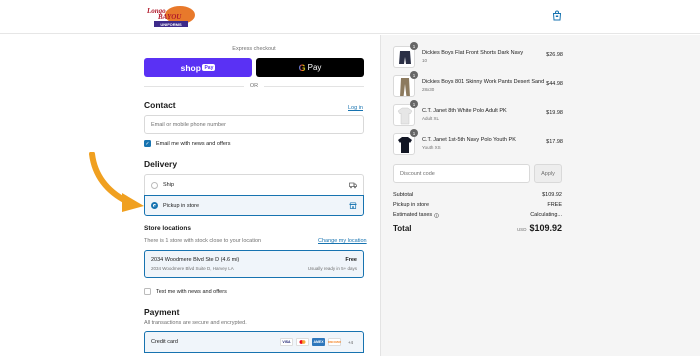 The image size is (700, 356). What do you see at coordinates (469, 140) in the screenshot?
I see `item-title: C.T. Janet 1st-5th Navy Polo Youth PK` at bounding box center [469, 140].